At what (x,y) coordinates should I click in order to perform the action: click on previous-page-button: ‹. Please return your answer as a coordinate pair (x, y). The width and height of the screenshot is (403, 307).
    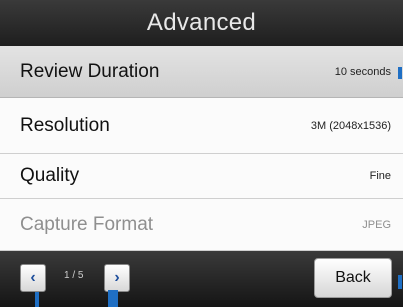
    Looking at the image, I should click on (33, 278).